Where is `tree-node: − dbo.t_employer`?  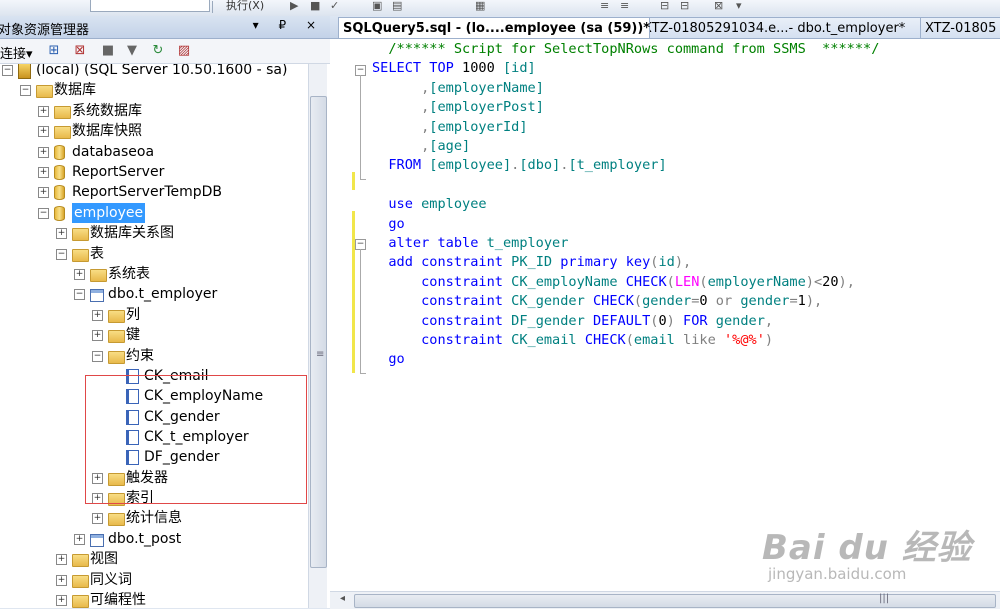 tree-node: − dbo.t_employer is located at coordinates (154, 294).